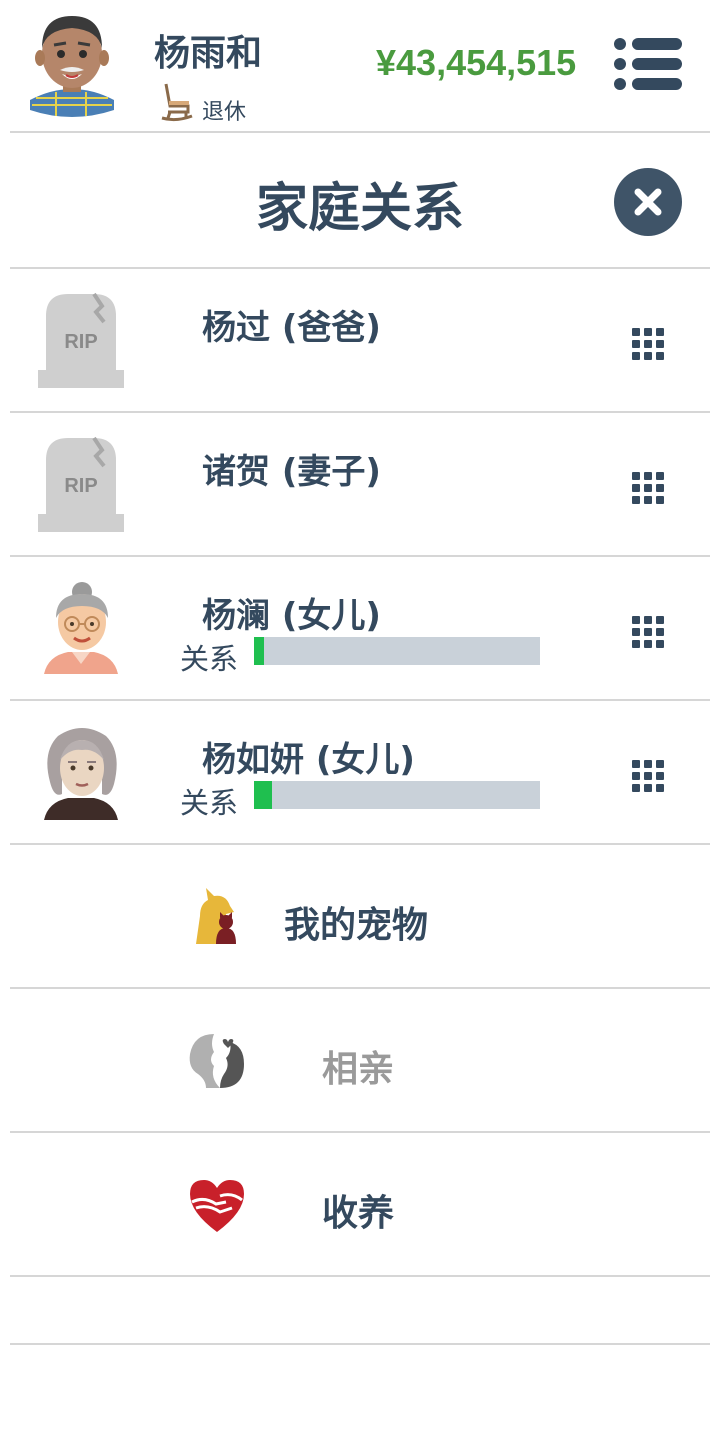 The image size is (720, 1440). Describe the element at coordinates (177, 102) in the screenshot. I see `rocking-chair-icon` at that location.